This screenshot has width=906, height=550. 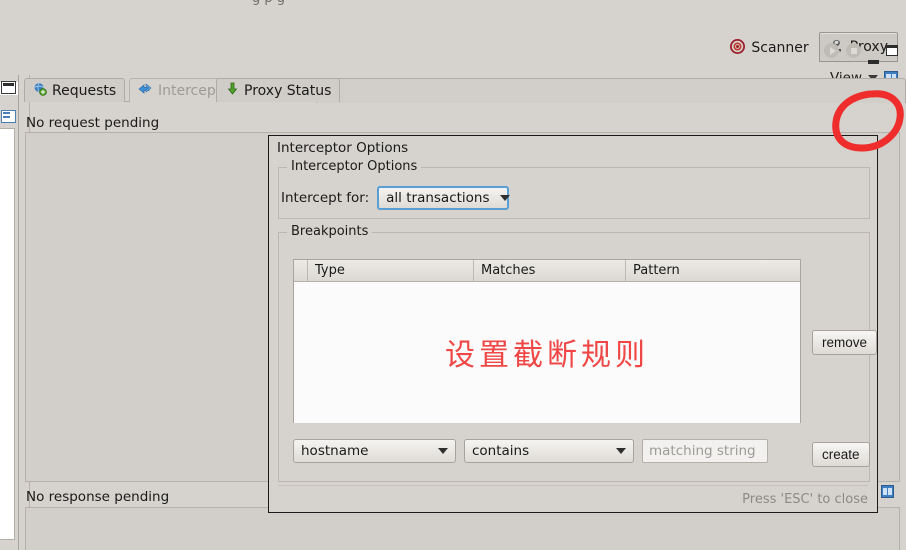 What do you see at coordinates (301, 270) in the screenshot?
I see `column-header-index` at bounding box center [301, 270].